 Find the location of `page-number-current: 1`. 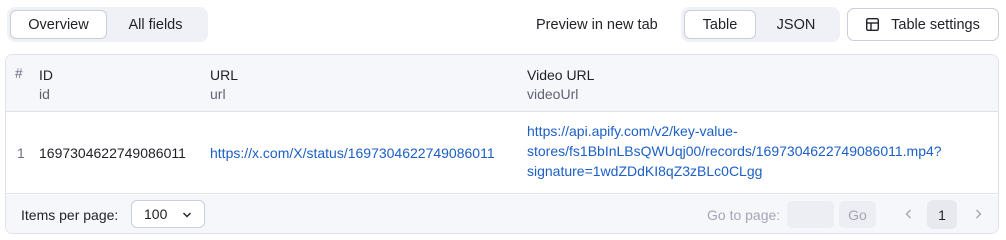

page-number-current: 1 is located at coordinates (942, 214).